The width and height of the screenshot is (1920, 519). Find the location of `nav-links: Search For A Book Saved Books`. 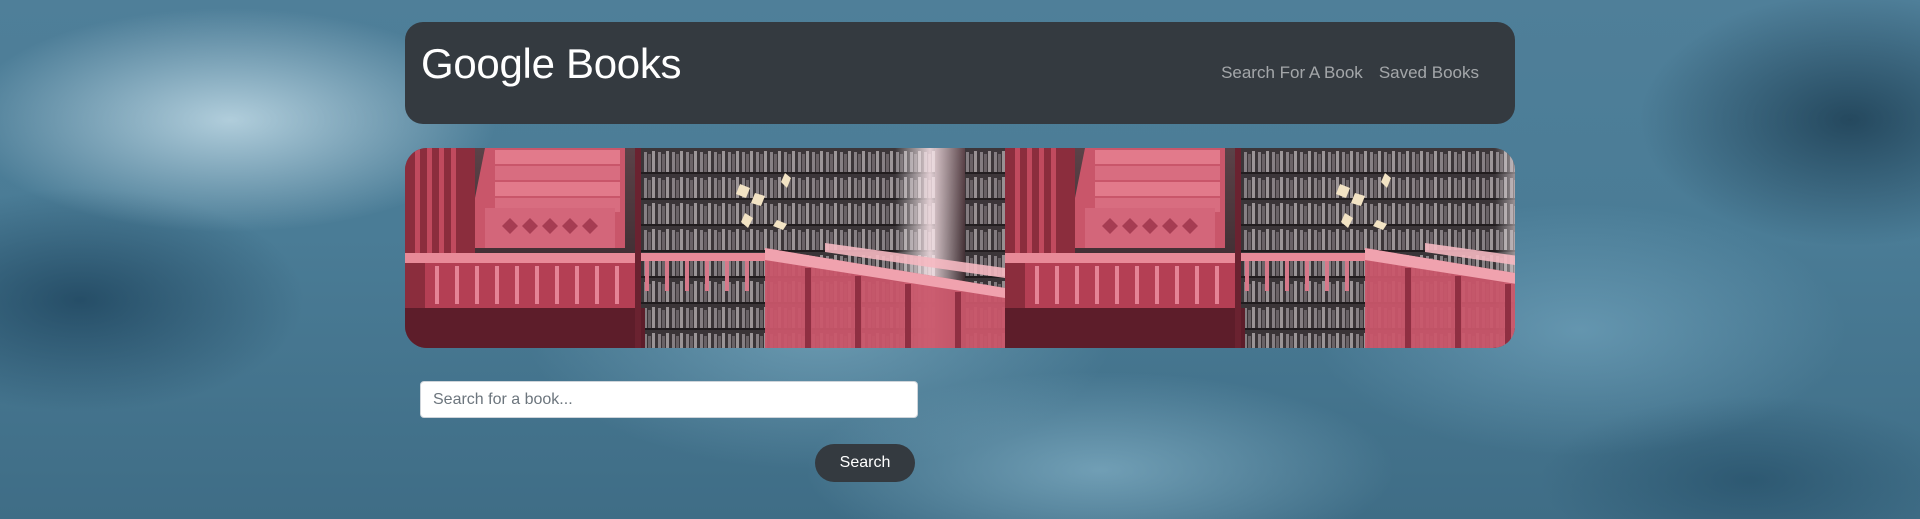

nav-links: Search For A Book Saved Books is located at coordinates (1350, 73).